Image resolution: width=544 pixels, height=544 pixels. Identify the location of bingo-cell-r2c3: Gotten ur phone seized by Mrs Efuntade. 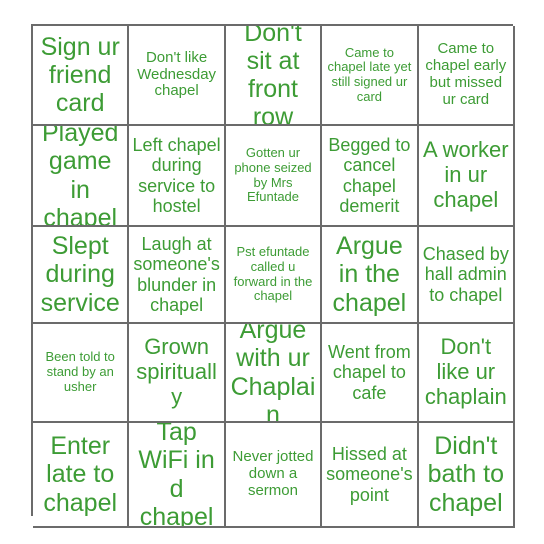
(274, 176).